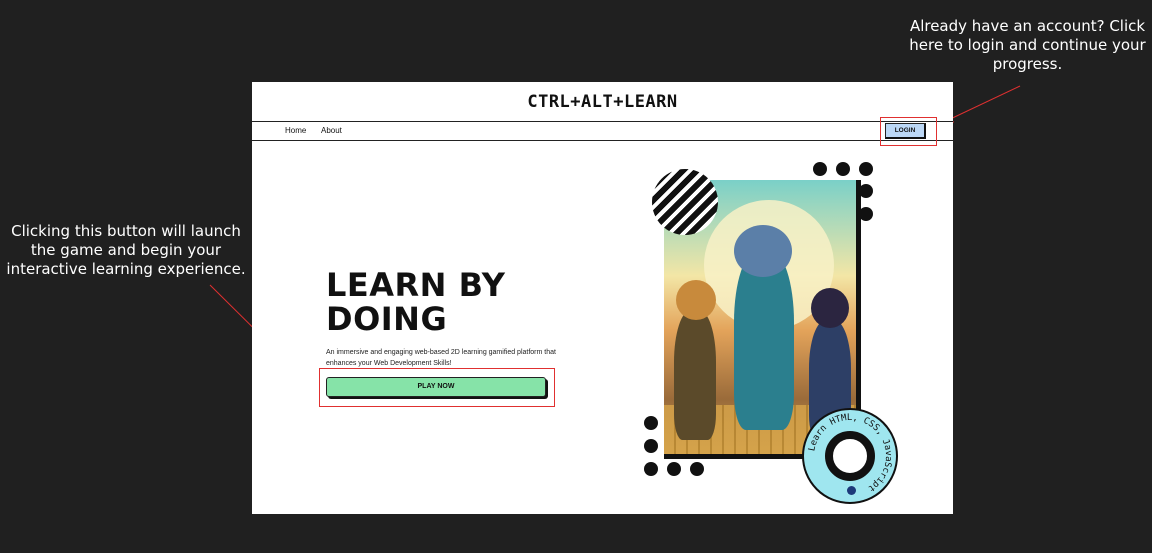  Describe the element at coordinates (763, 251) in the screenshot. I see `illustration-kid-center-head` at that location.